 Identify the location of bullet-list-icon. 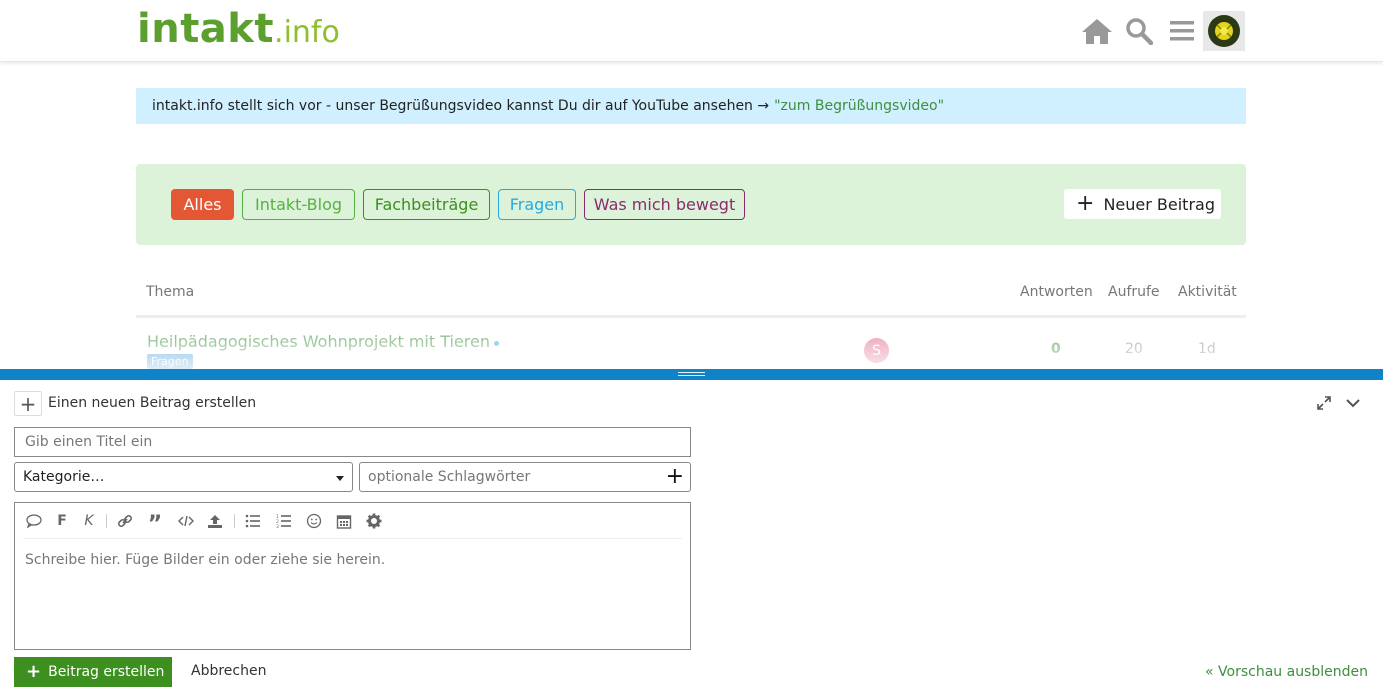
(253, 521).